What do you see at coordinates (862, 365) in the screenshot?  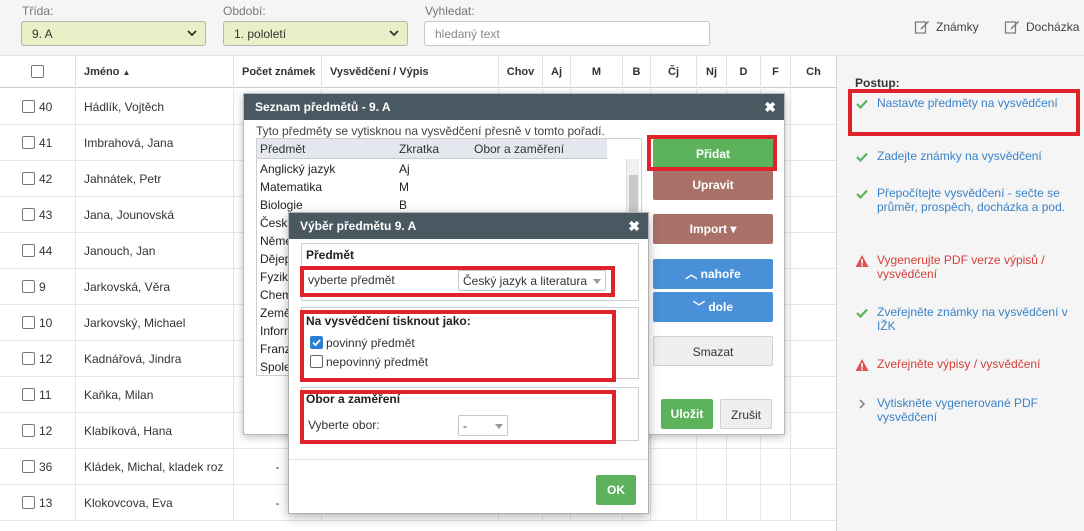 I see `warning-icon` at bounding box center [862, 365].